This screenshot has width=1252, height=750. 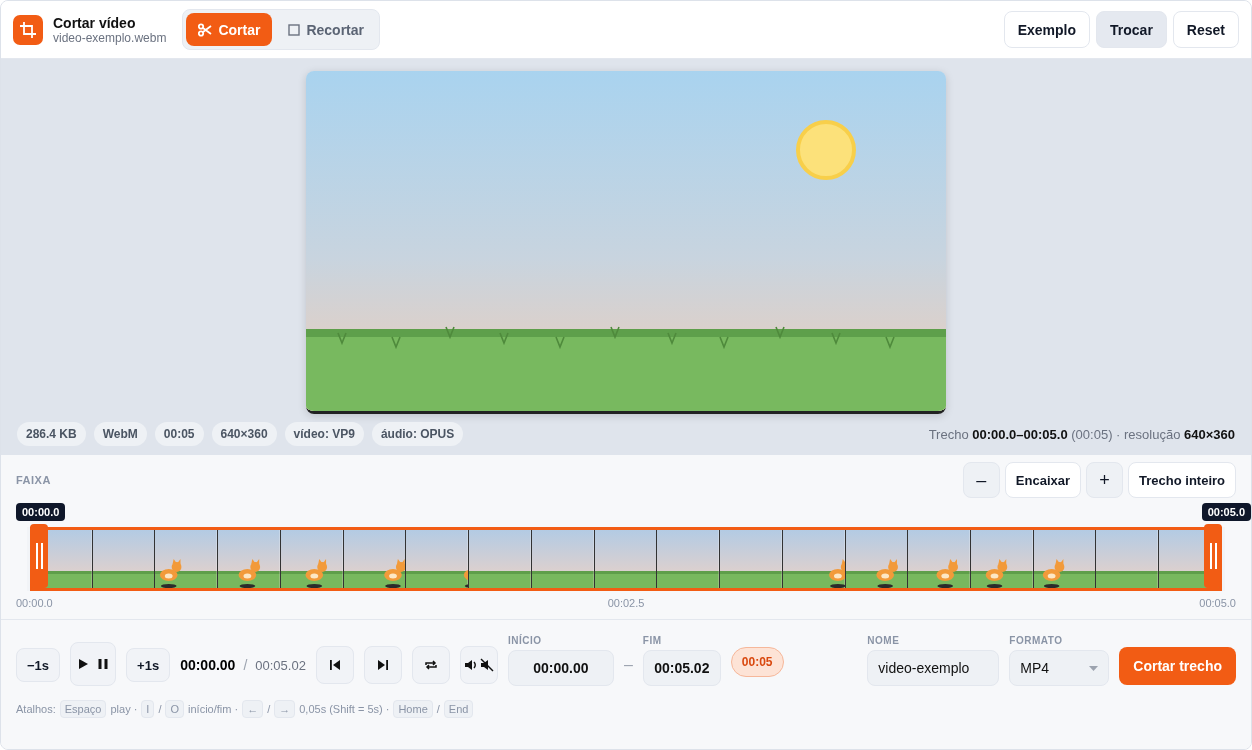 I want to click on shortcut-text: início/fim ·, so click(x=213, y=709).